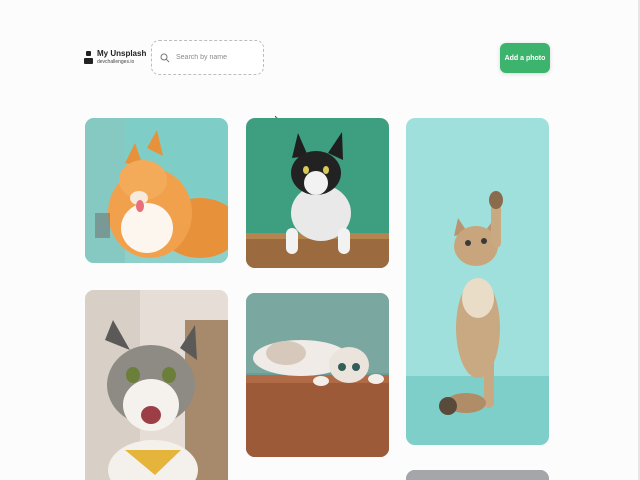 The height and width of the screenshot is (480, 640). I want to click on brand-text: My Unsplash devchallenges.io, so click(121, 57).